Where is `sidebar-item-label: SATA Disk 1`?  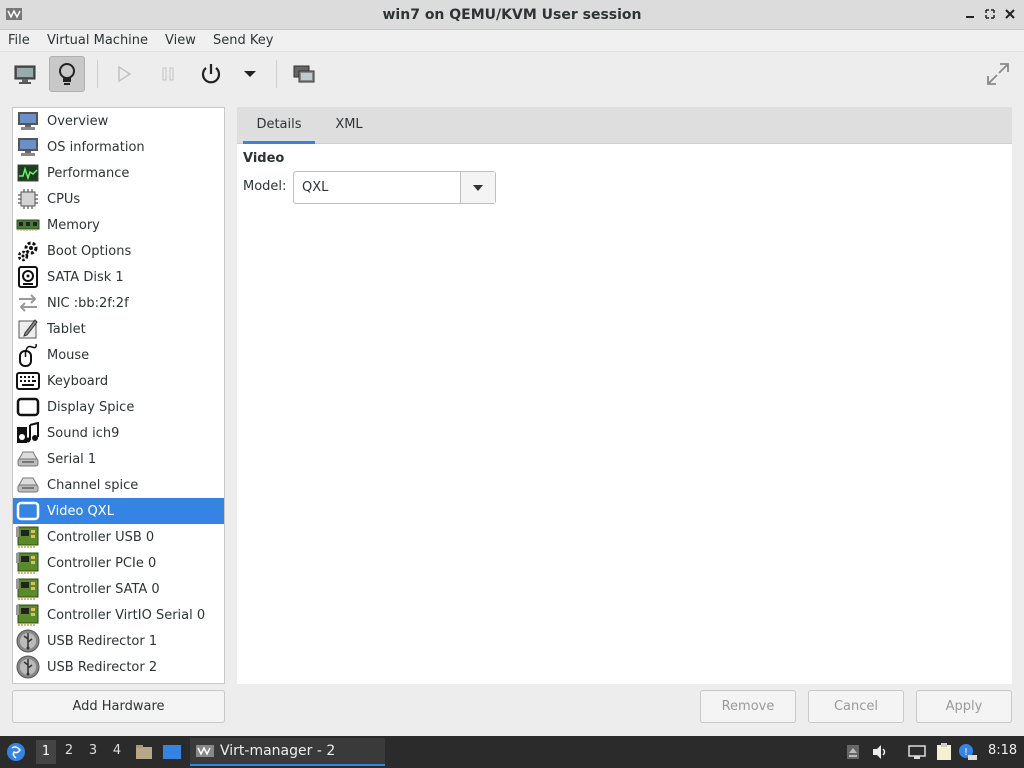
sidebar-item-label: SATA Disk 1 is located at coordinates (85, 277).